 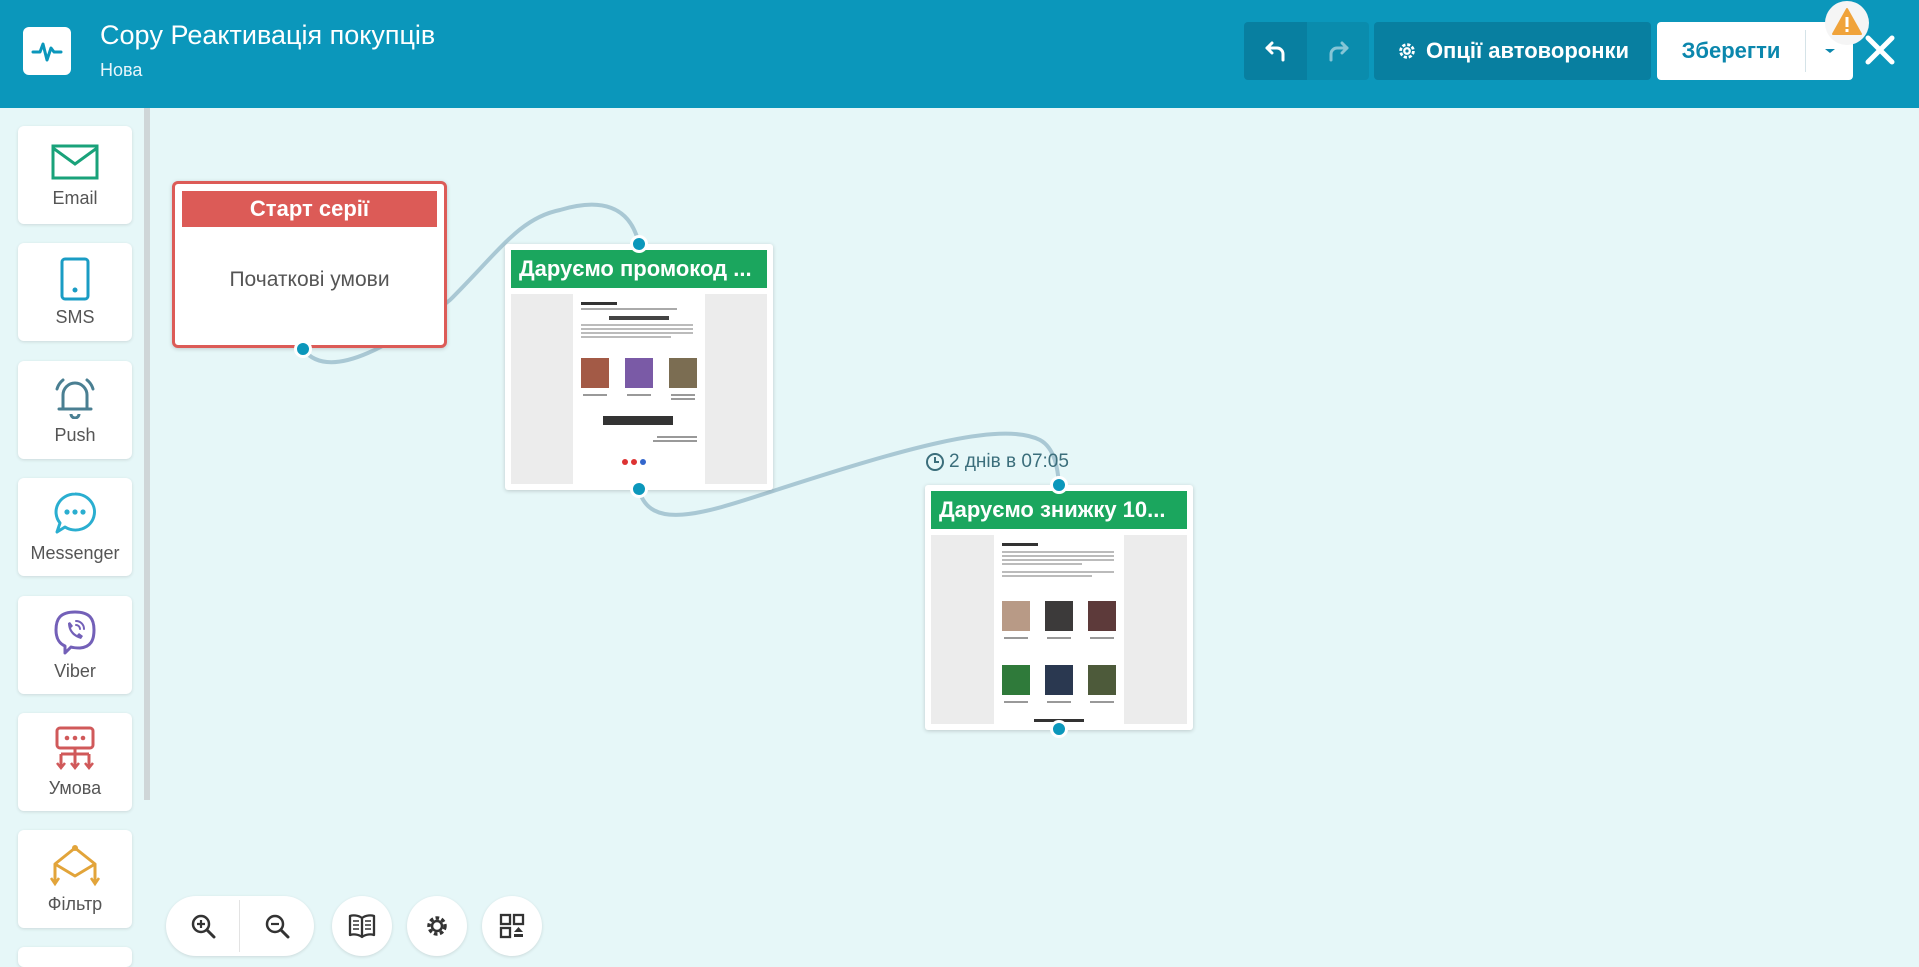 What do you see at coordinates (75, 512) in the screenshot?
I see `chat-icon` at bounding box center [75, 512].